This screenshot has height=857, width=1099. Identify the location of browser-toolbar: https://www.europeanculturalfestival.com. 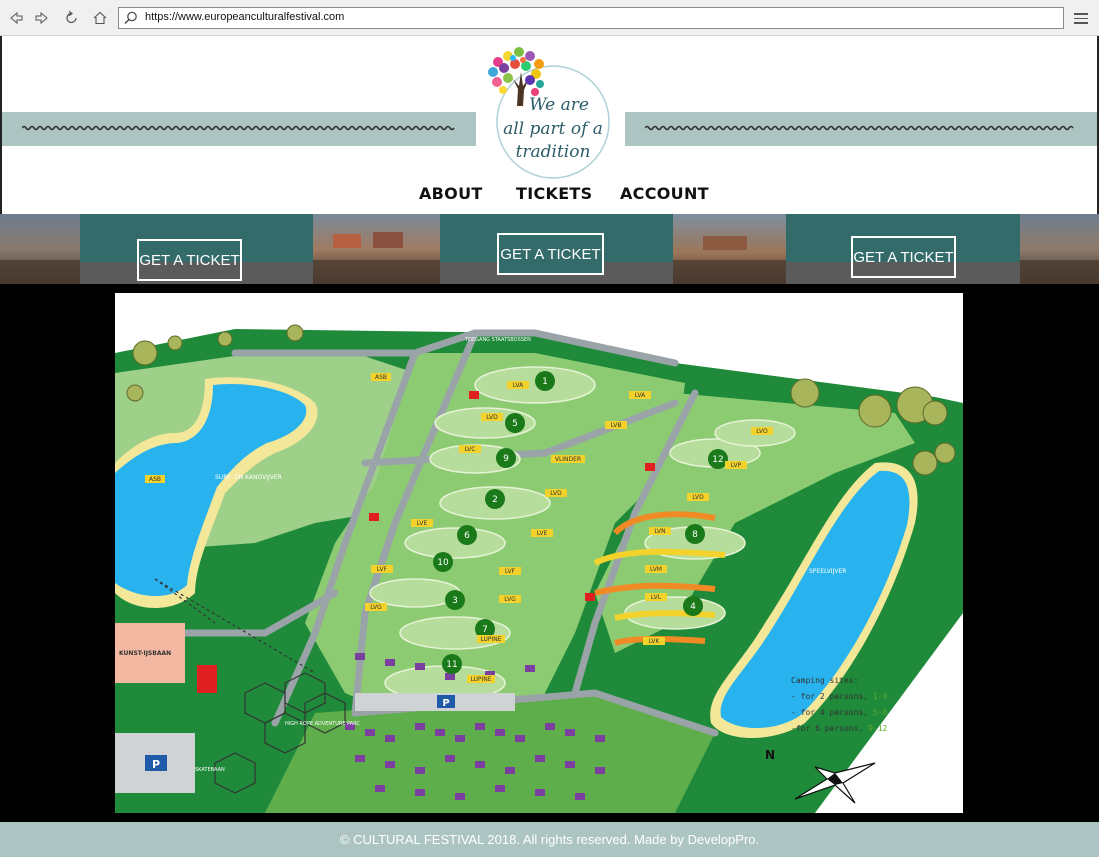
(549, 18).